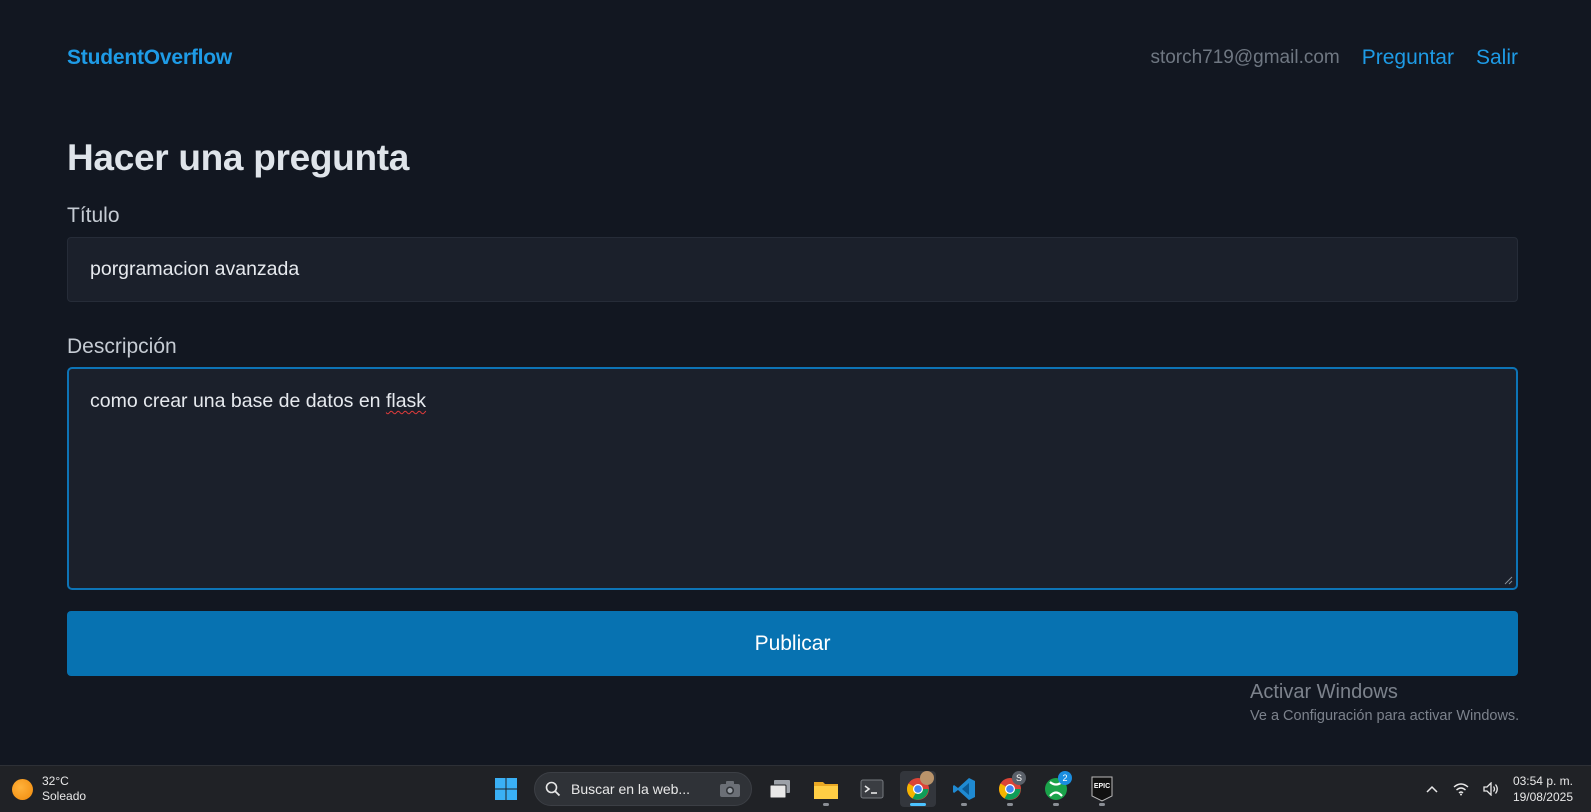  I want to click on misspelled-word: flask, so click(406, 401).